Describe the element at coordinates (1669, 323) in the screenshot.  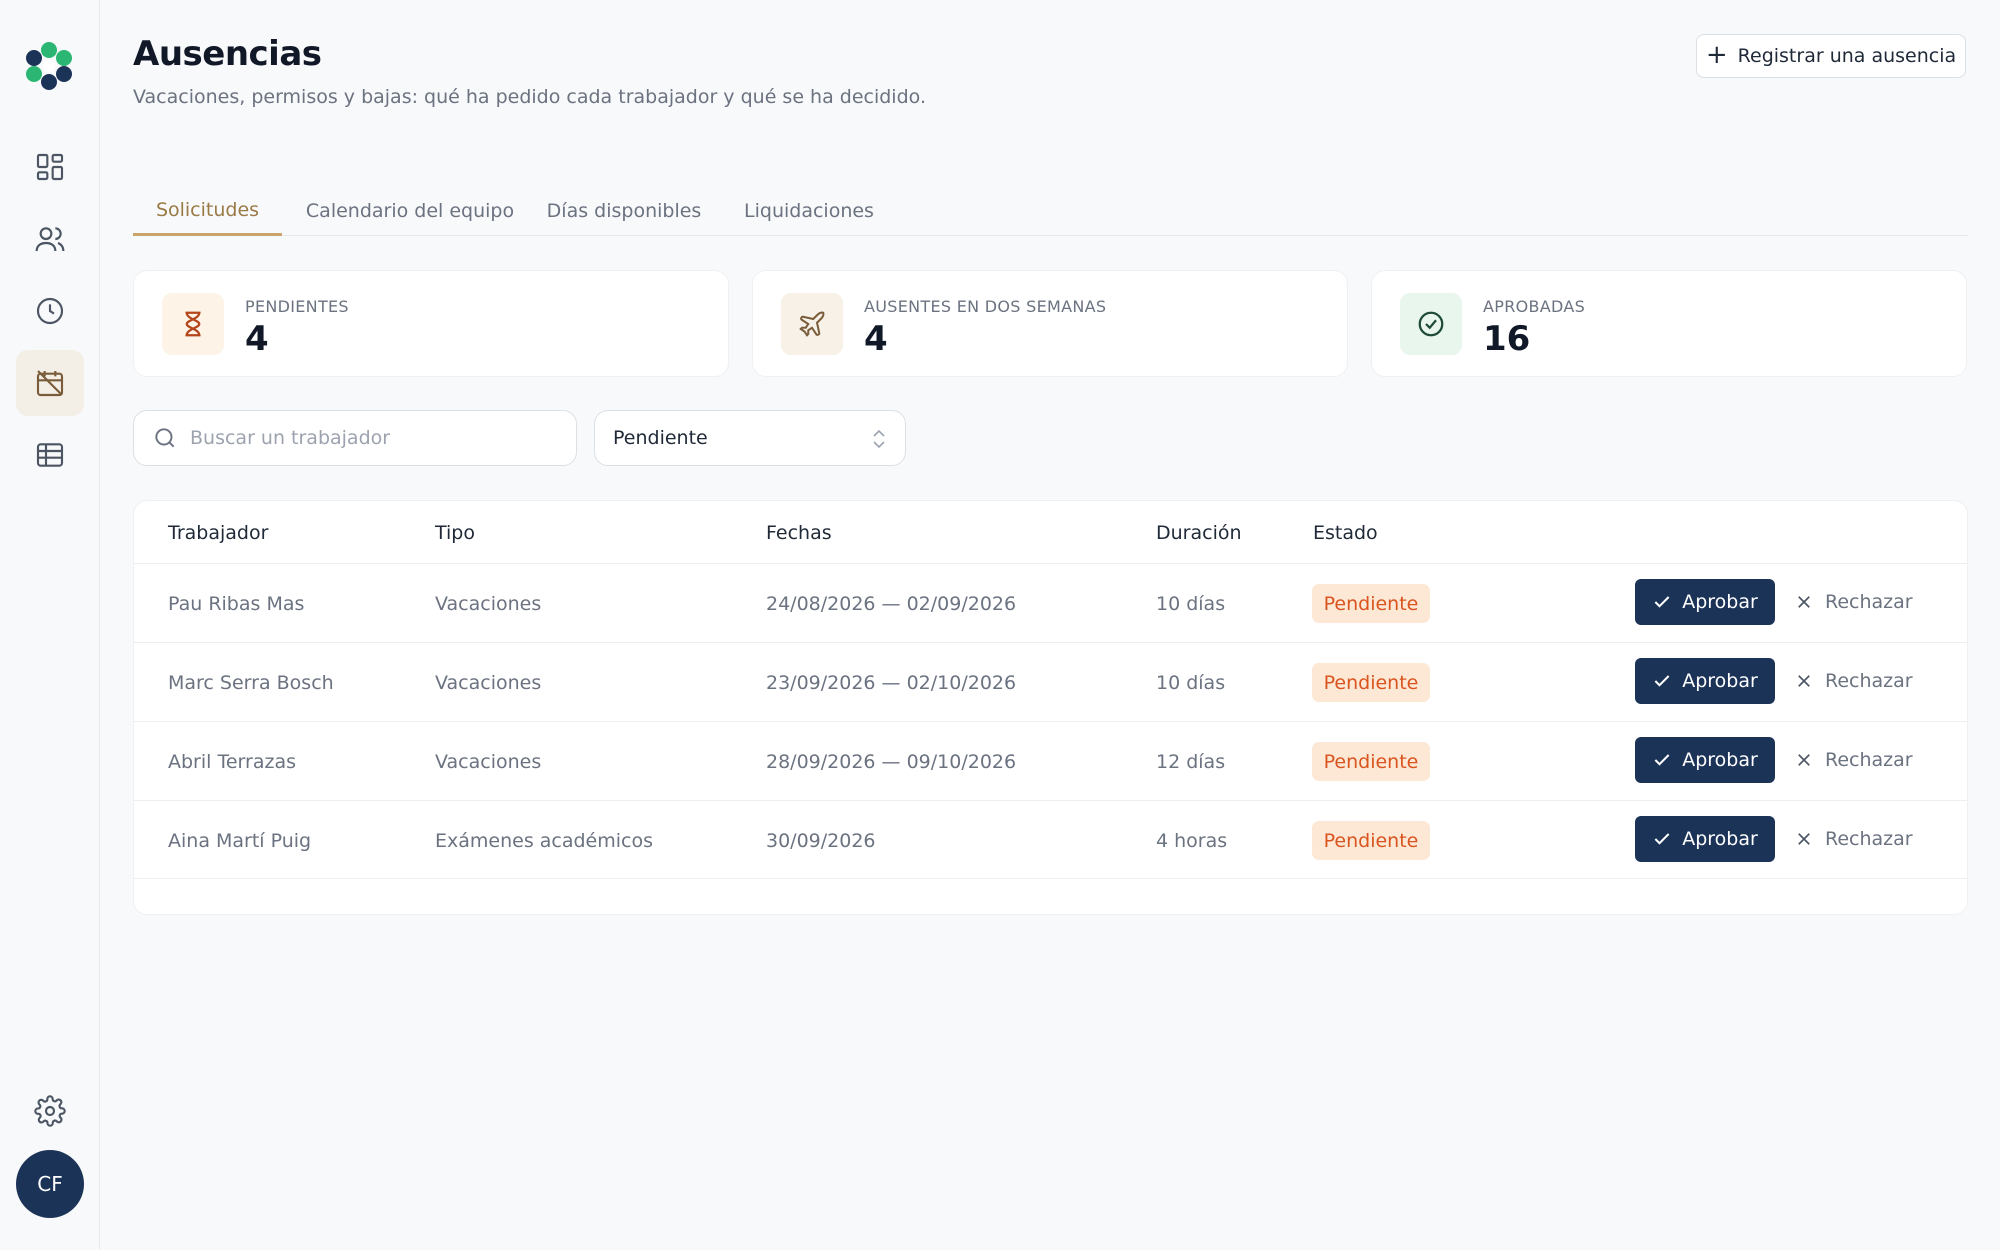
I see `stat-card-approved: APROBADAS 16` at that location.